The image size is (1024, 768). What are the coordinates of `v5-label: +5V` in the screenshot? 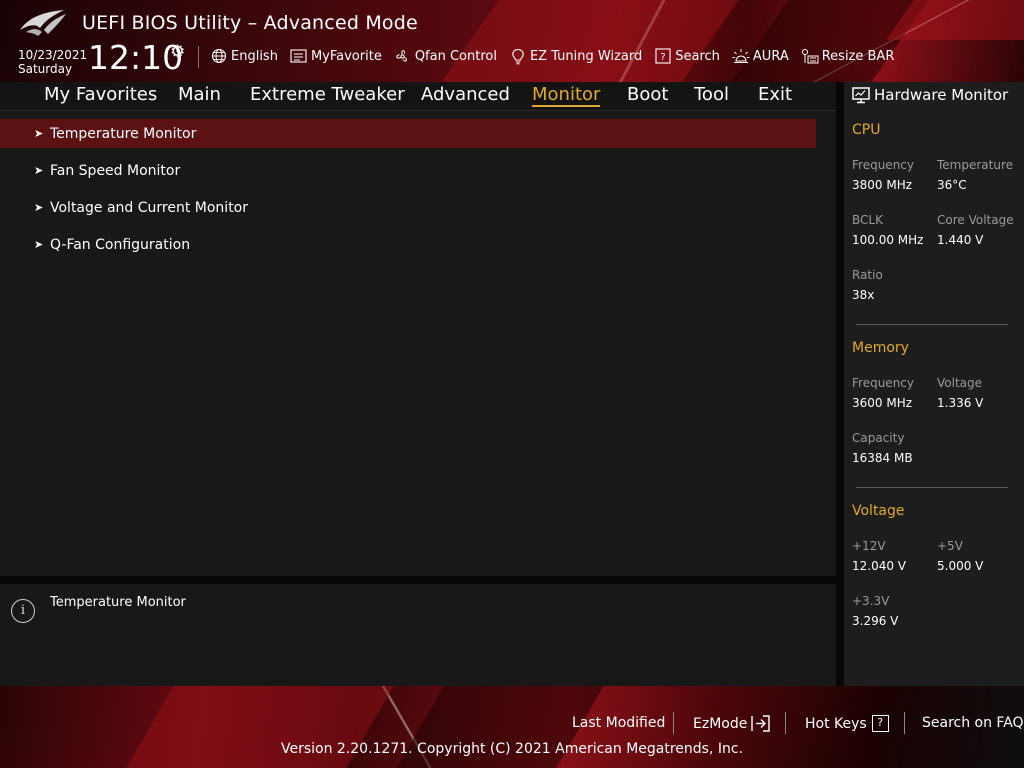 It's located at (950, 546).